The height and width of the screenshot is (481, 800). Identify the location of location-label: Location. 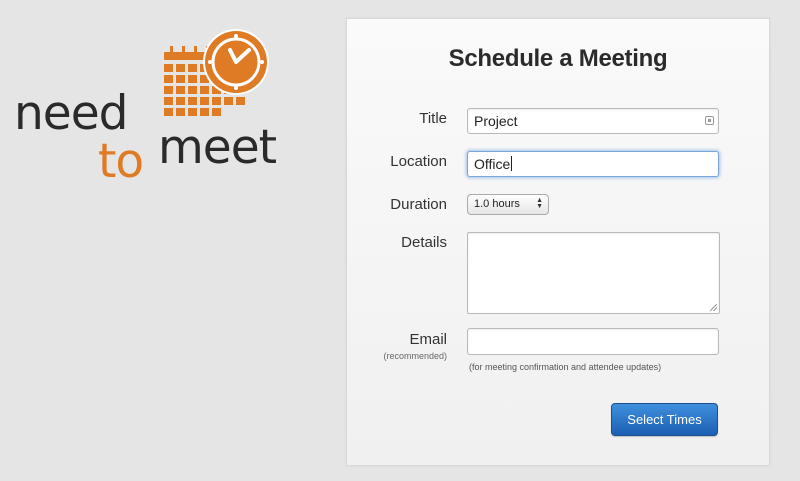
(418, 161).